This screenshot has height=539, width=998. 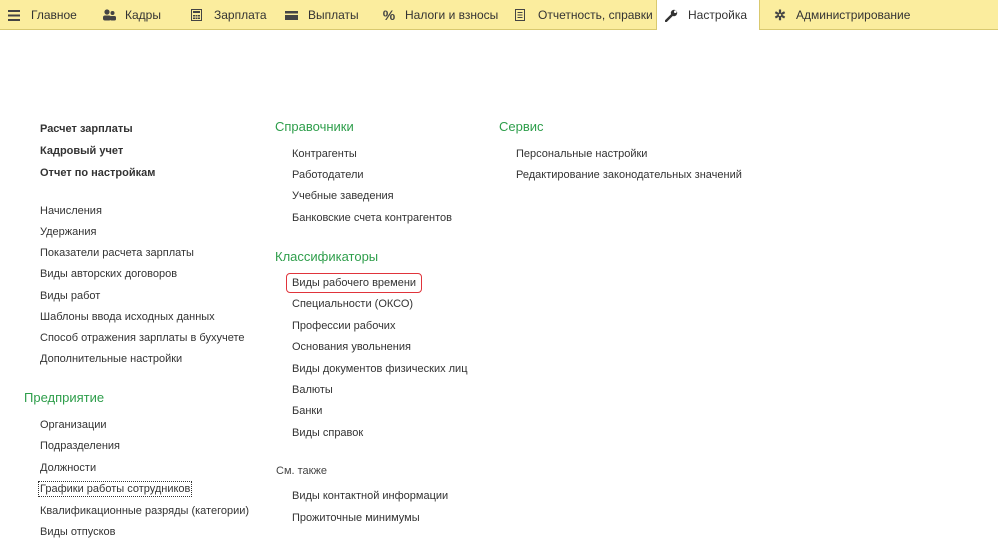 I want to click on tab-label: Настройка, so click(x=718, y=15).